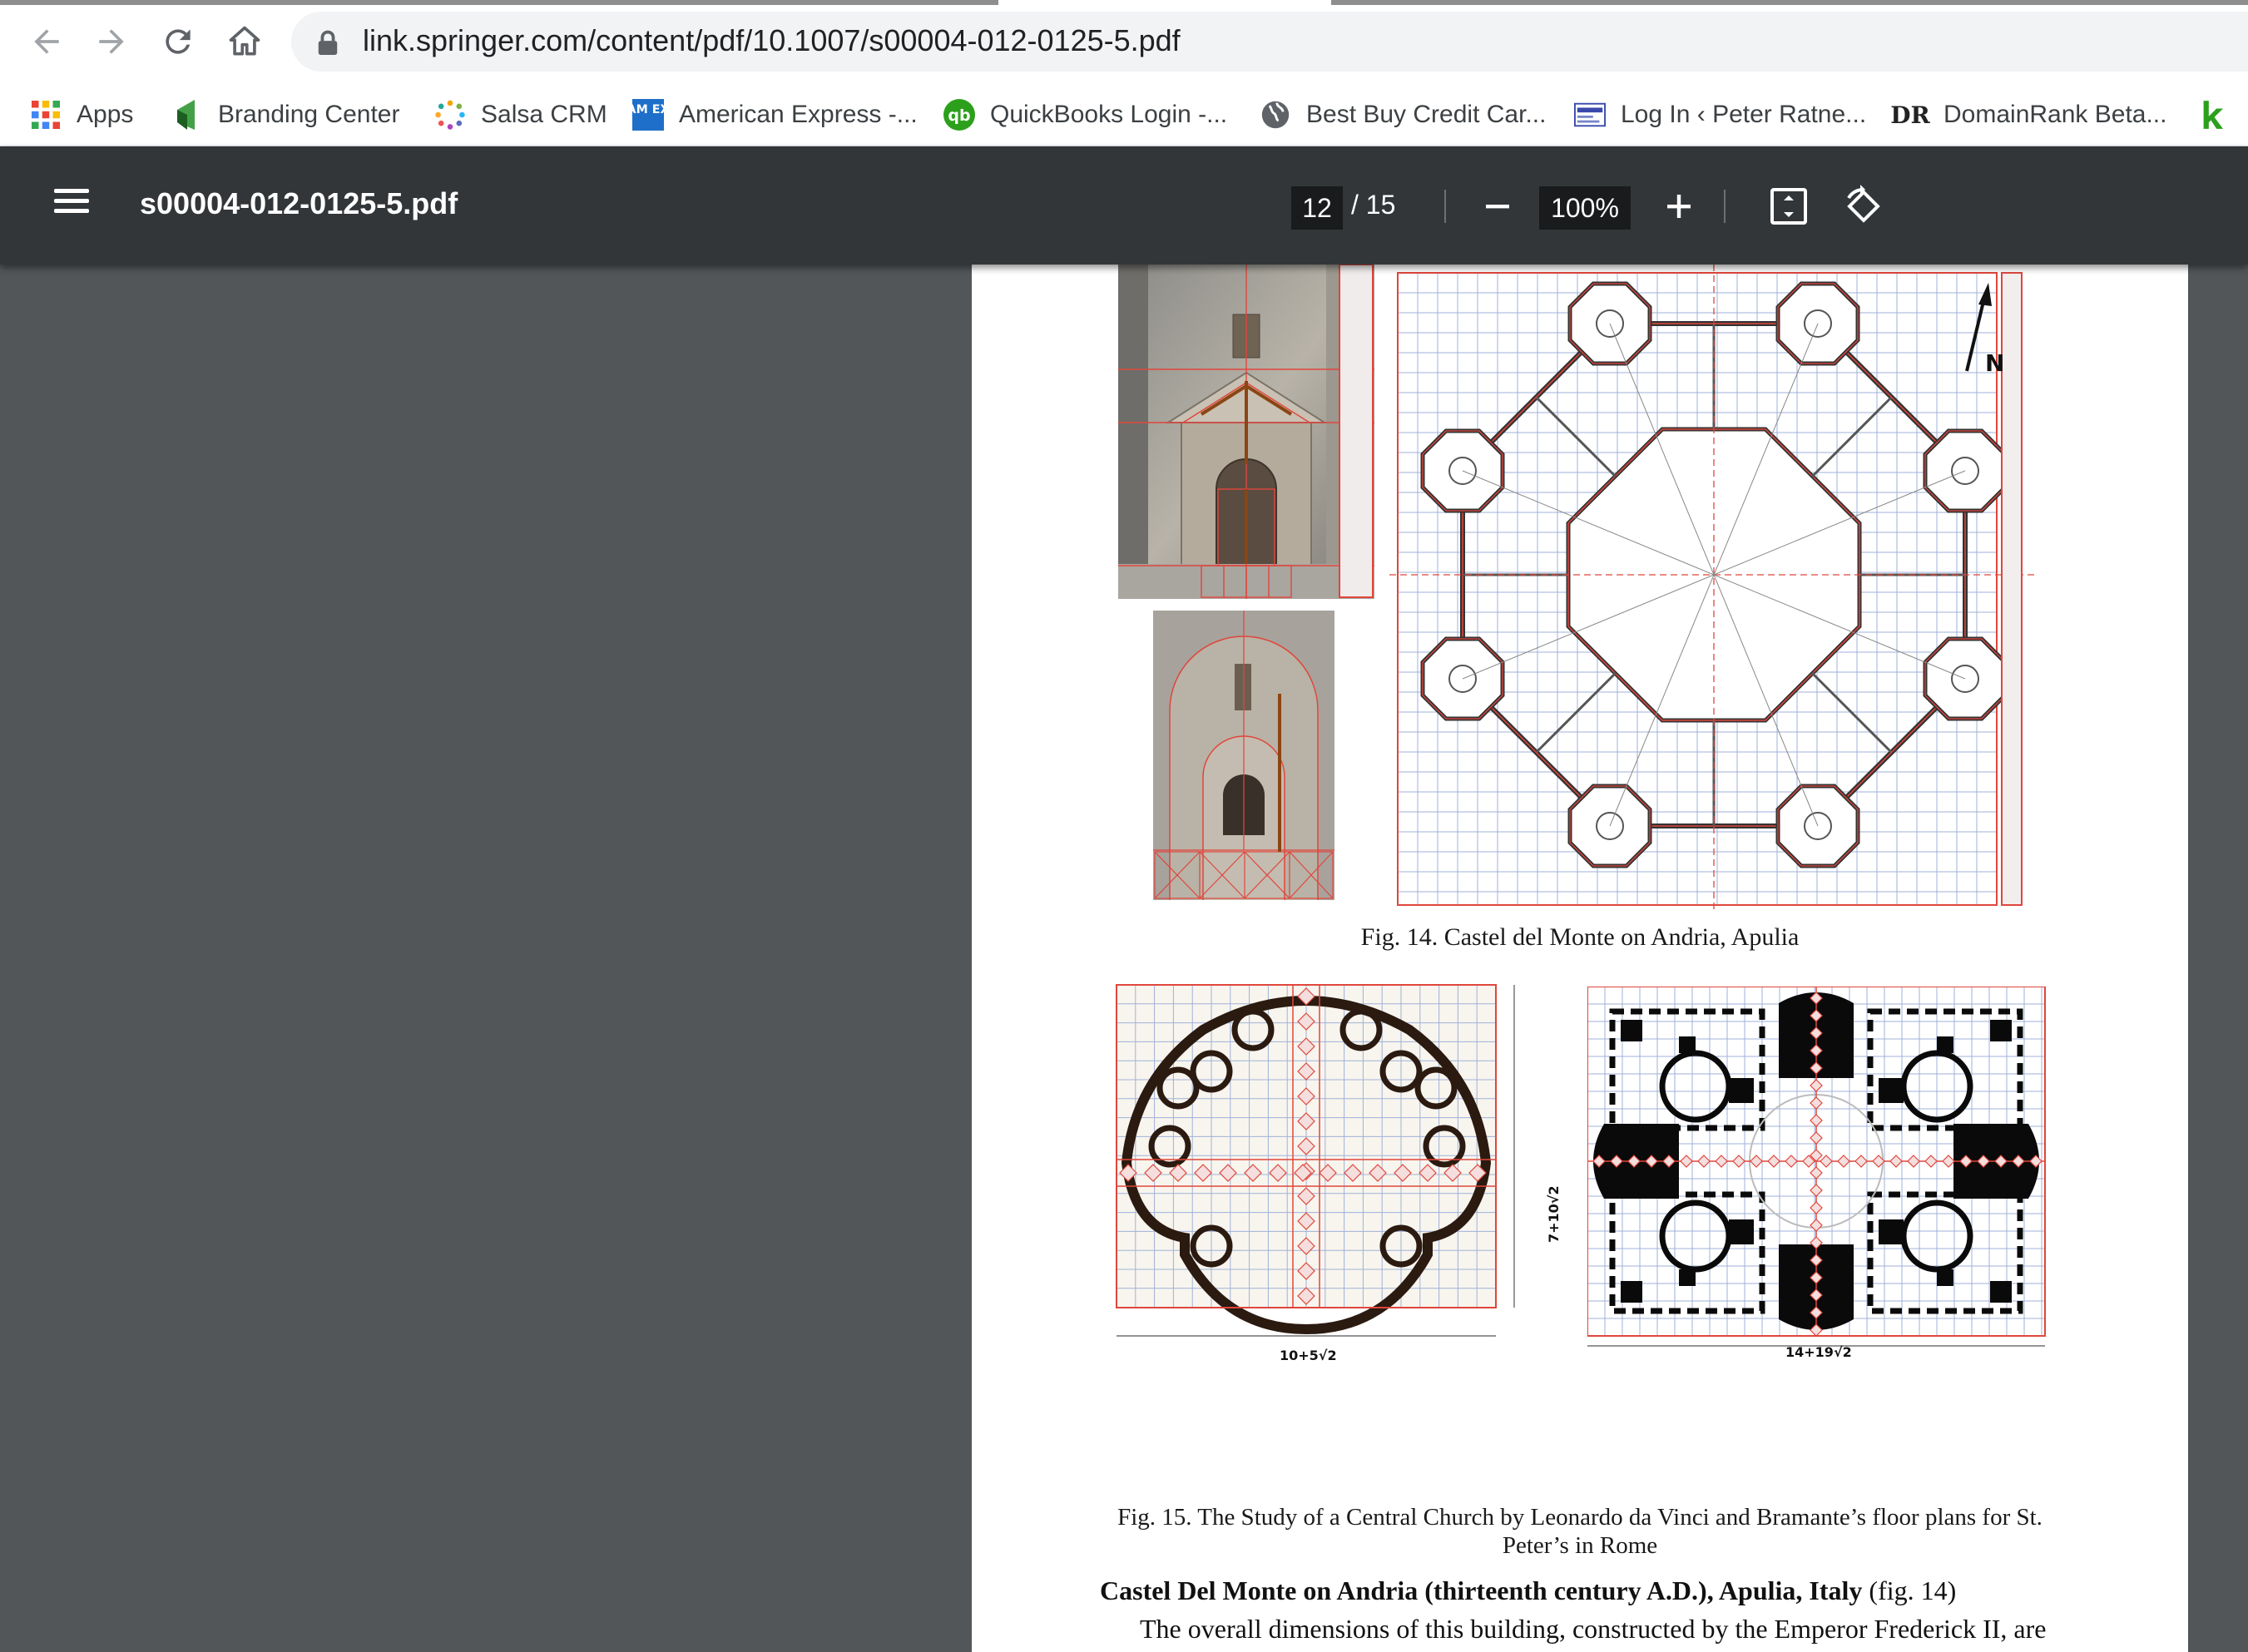  What do you see at coordinates (71, 191) in the screenshot?
I see `hamburger-icon` at bounding box center [71, 191].